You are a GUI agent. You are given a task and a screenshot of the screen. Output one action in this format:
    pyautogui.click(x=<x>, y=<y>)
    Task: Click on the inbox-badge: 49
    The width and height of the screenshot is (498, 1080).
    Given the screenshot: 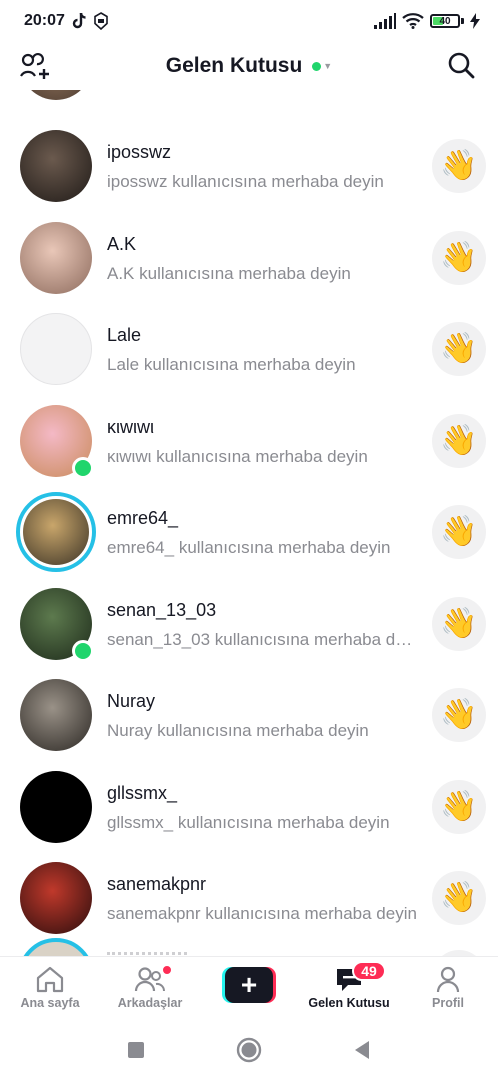 What is the action you would take?
    pyautogui.click(x=369, y=971)
    